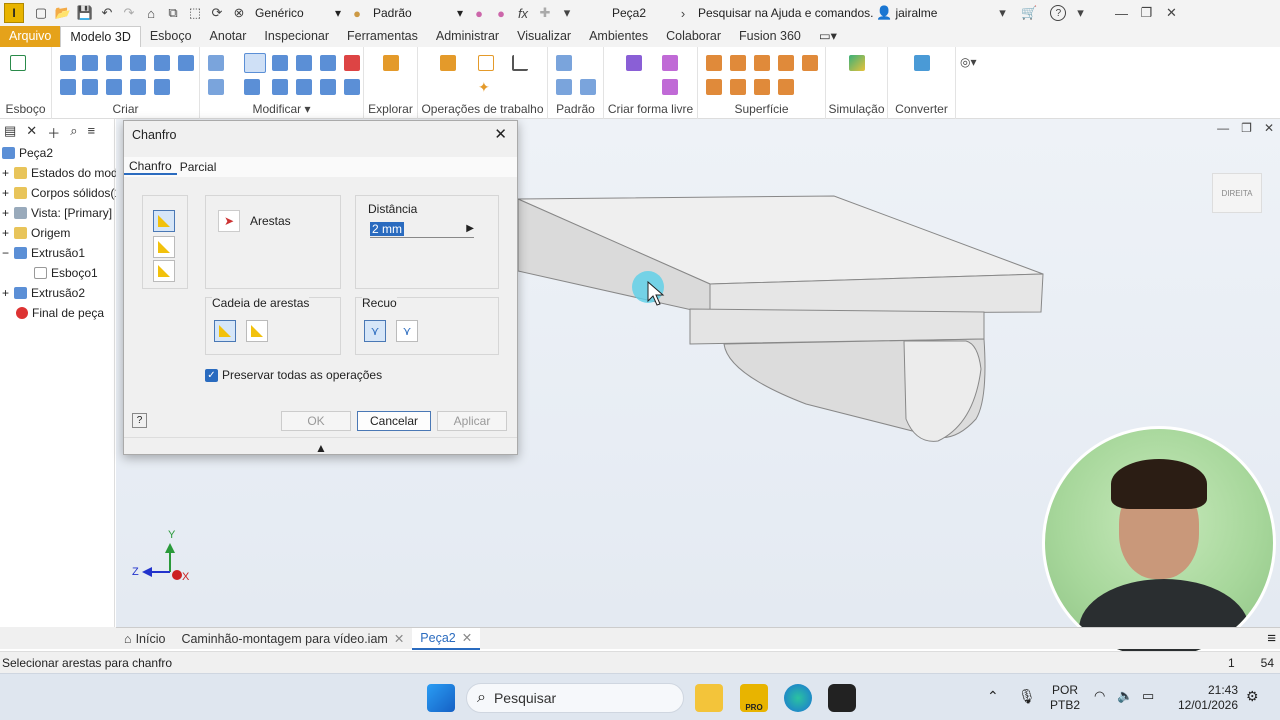 The height and width of the screenshot is (720, 1280). I want to click on extend-icon, so click(810, 63).